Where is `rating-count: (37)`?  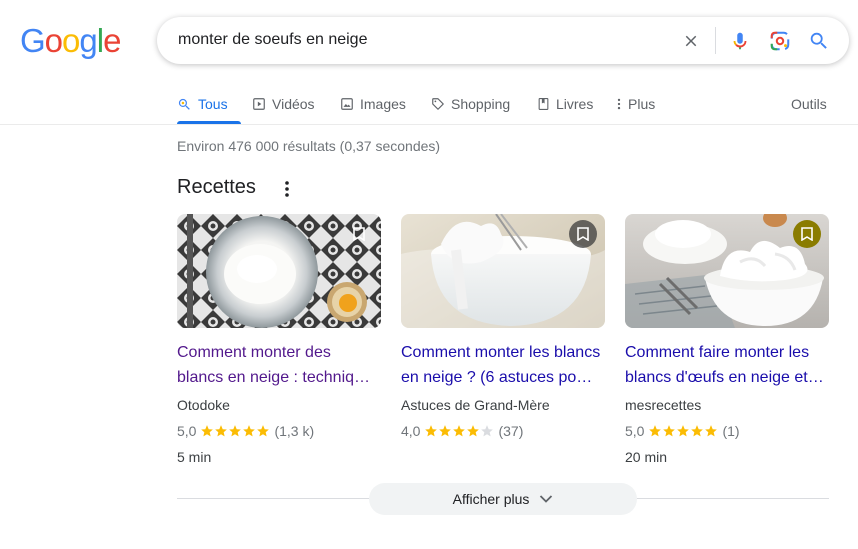 rating-count: (37) is located at coordinates (511, 431).